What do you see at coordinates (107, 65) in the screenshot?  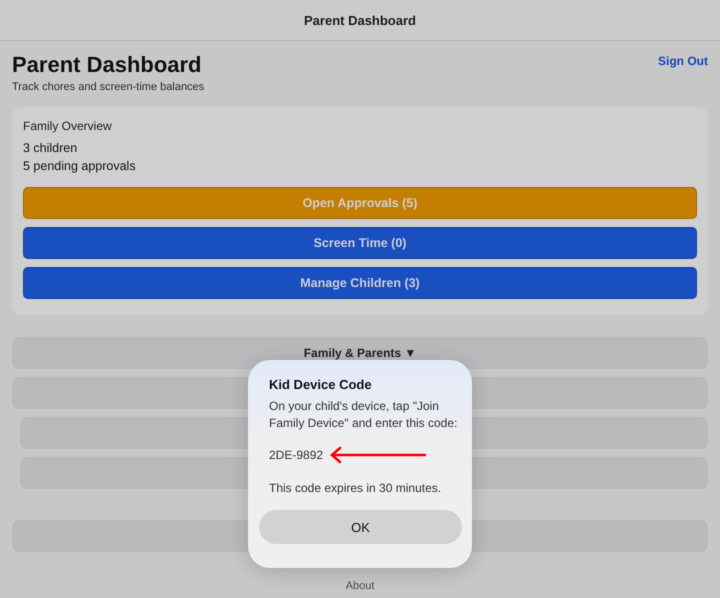 I see `page-title: Parent Dashboard` at bounding box center [107, 65].